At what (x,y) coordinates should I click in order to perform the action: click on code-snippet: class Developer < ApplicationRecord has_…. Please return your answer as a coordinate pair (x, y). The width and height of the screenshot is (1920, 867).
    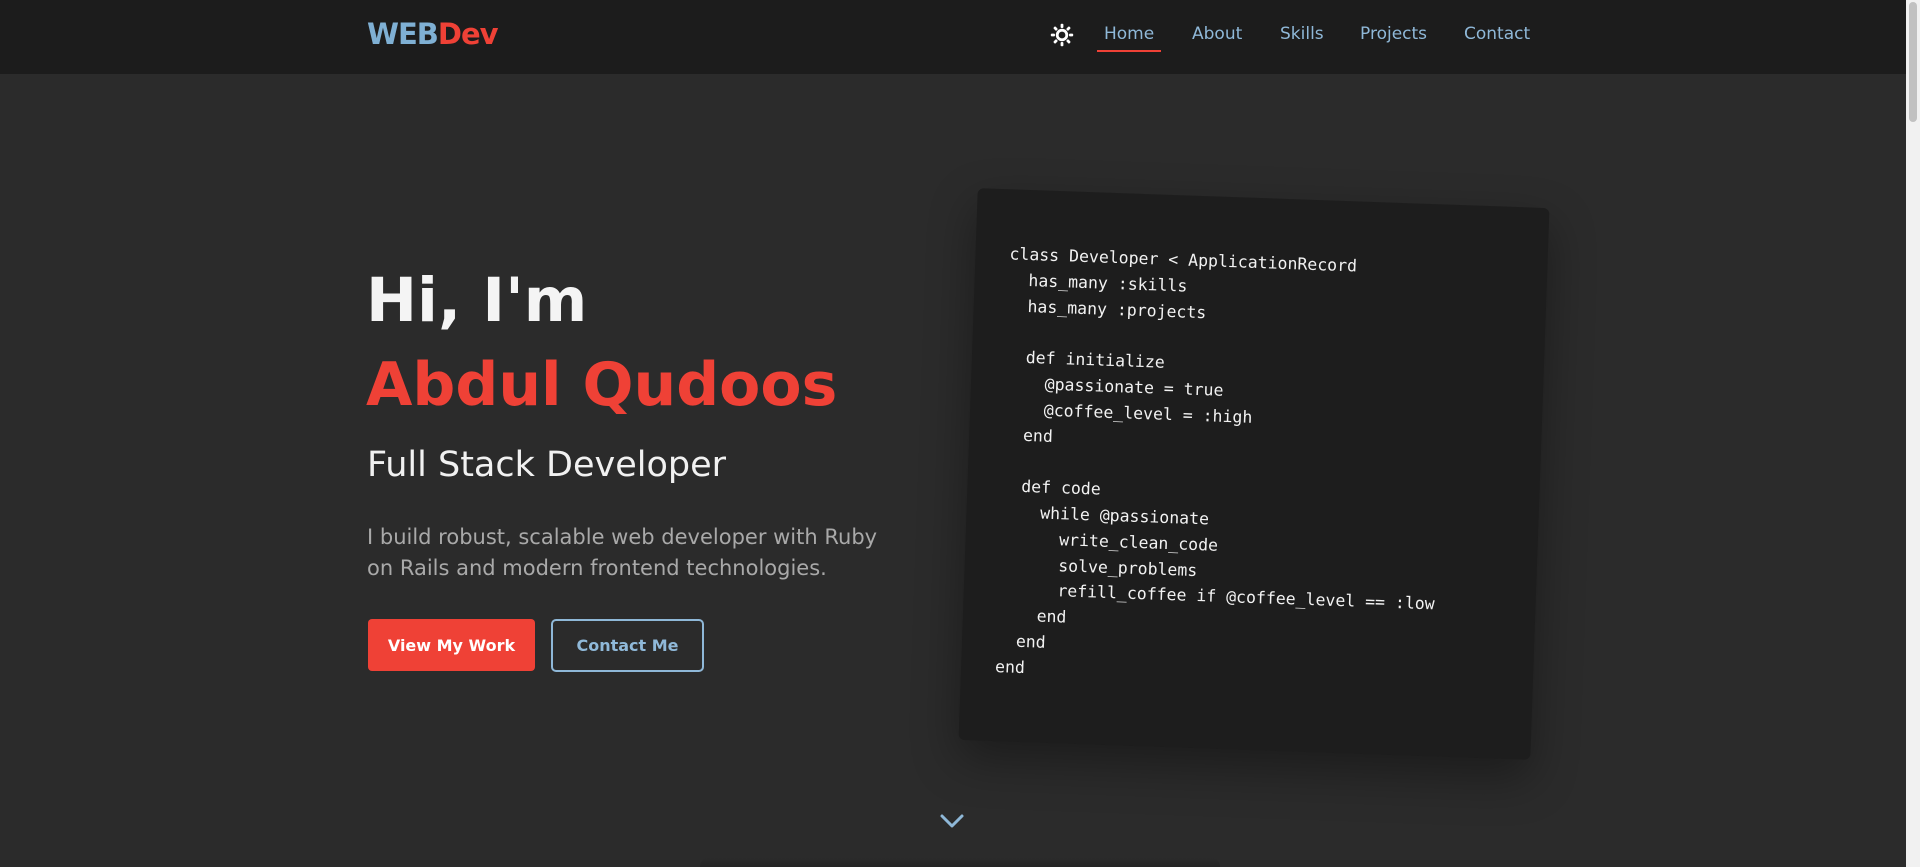
    Looking at the image, I should click on (1214, 460).